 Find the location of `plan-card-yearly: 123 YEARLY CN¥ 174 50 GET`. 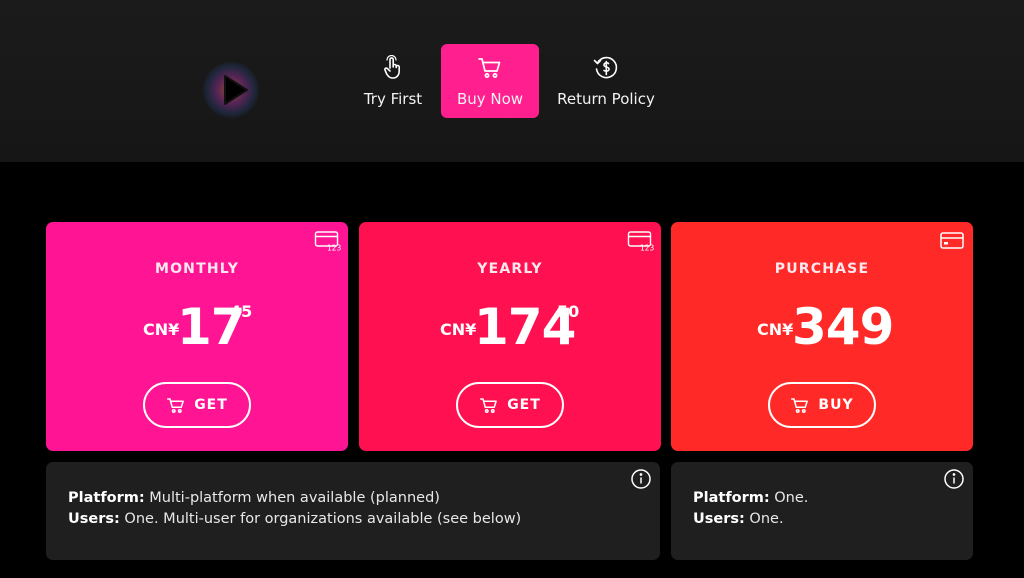

plan-card-yearly: 123 YEARLY CN¥ 174 50 GET is located at coordinates (510, 336).